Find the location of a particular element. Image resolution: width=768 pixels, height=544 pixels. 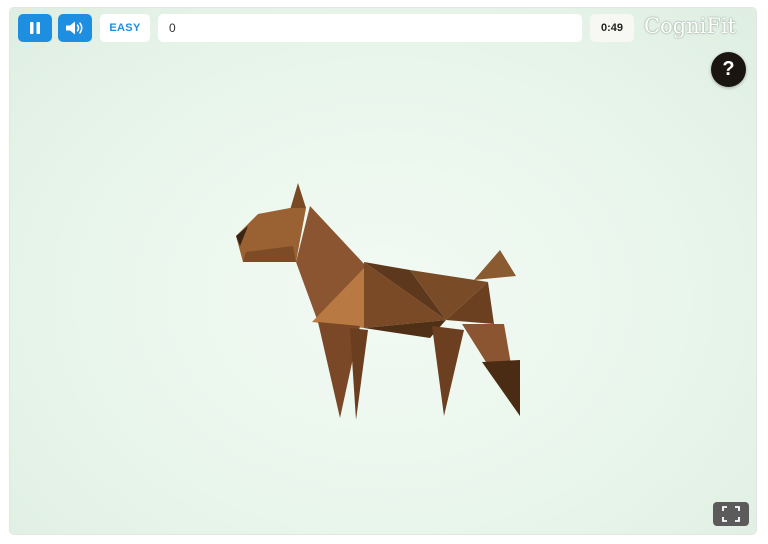

dog-ear is located at coordinates (298, 196).